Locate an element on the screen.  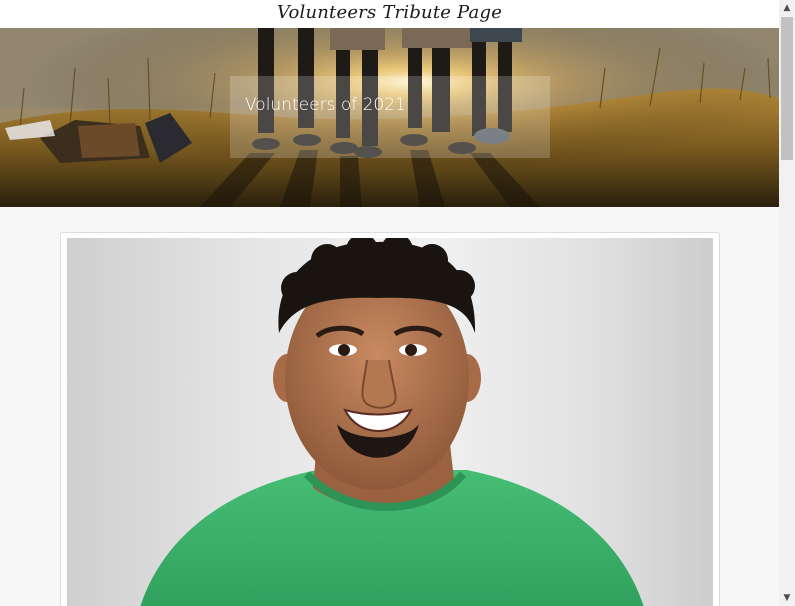
page-title: Volunteers Tribute Page is located at coordinates (389, 12).